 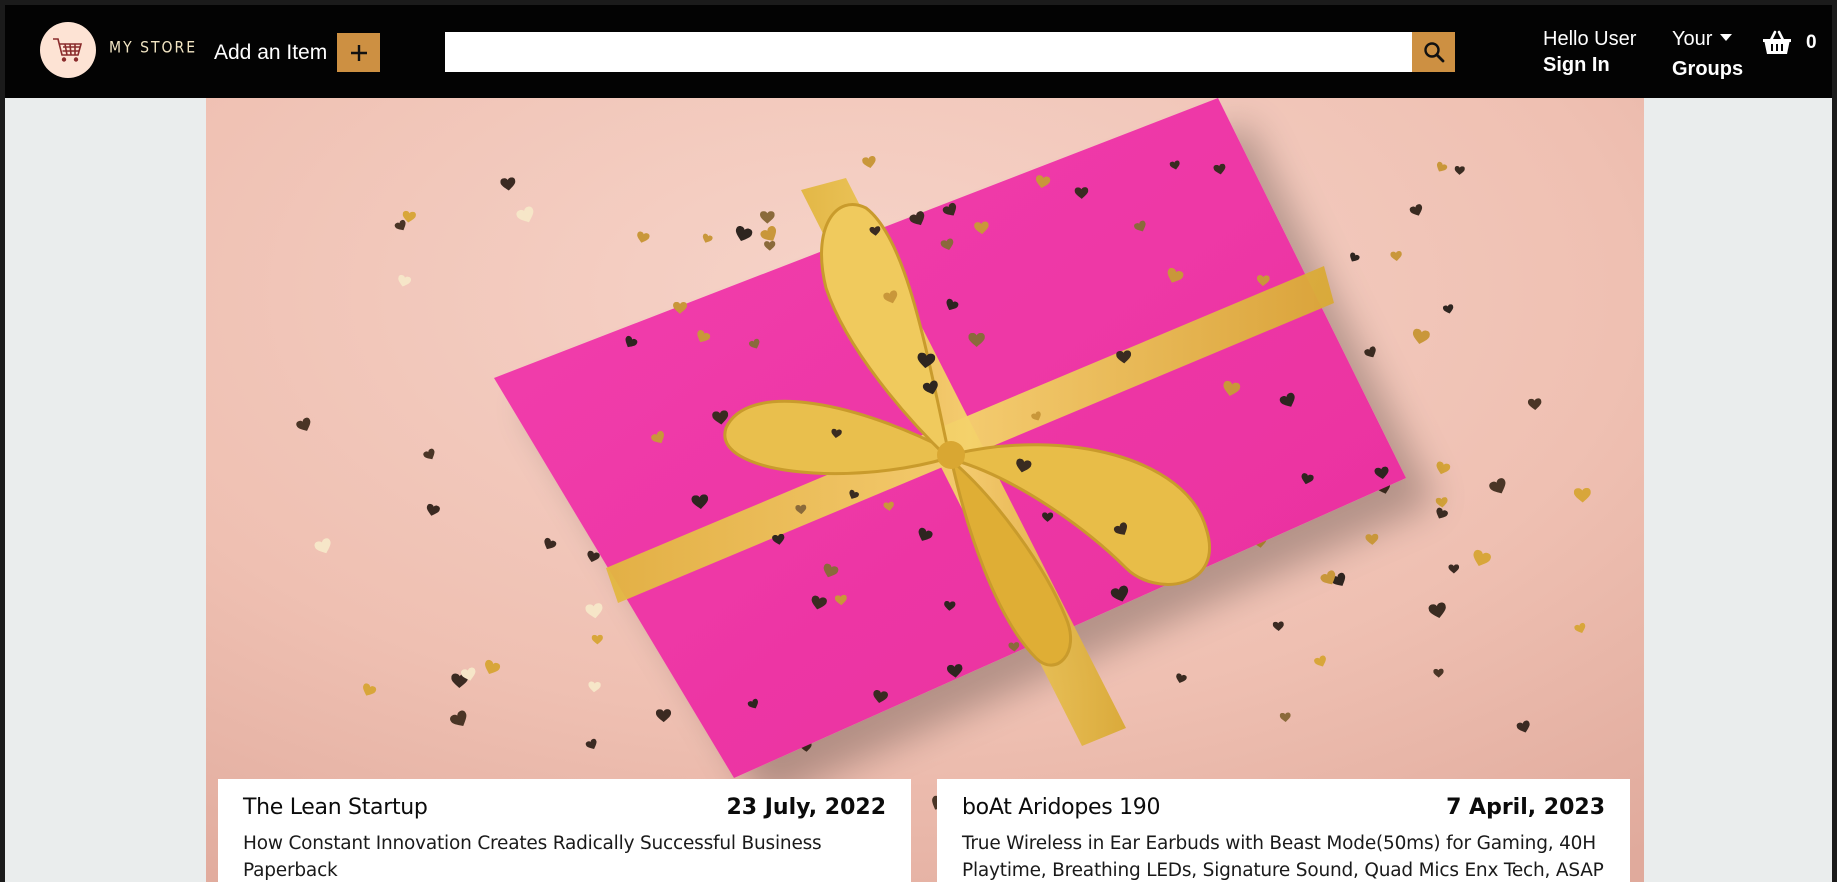 What do you see at coordinates (1777, 42) in the screenshot?
I see `basket-icon` at bounding box center [1777, 42].